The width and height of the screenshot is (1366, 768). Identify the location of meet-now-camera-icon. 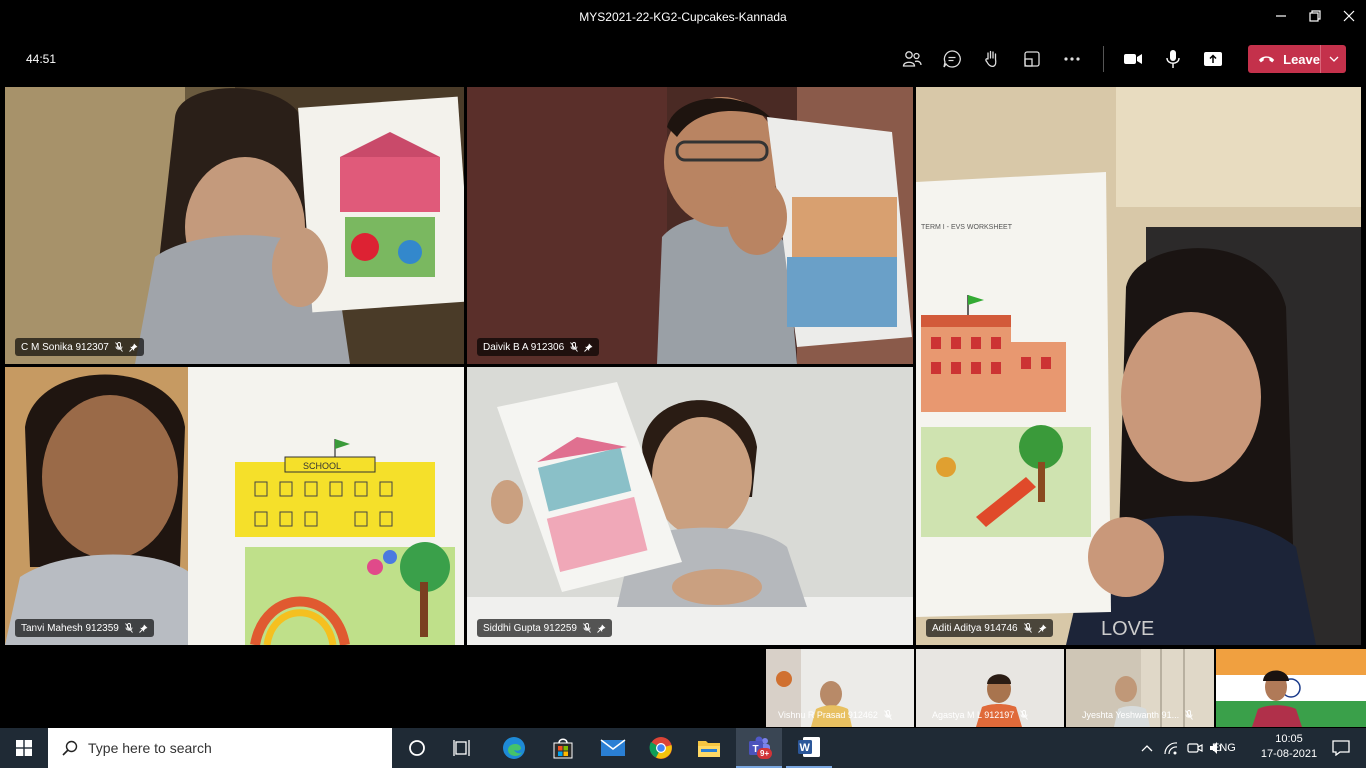
(1195, 748).